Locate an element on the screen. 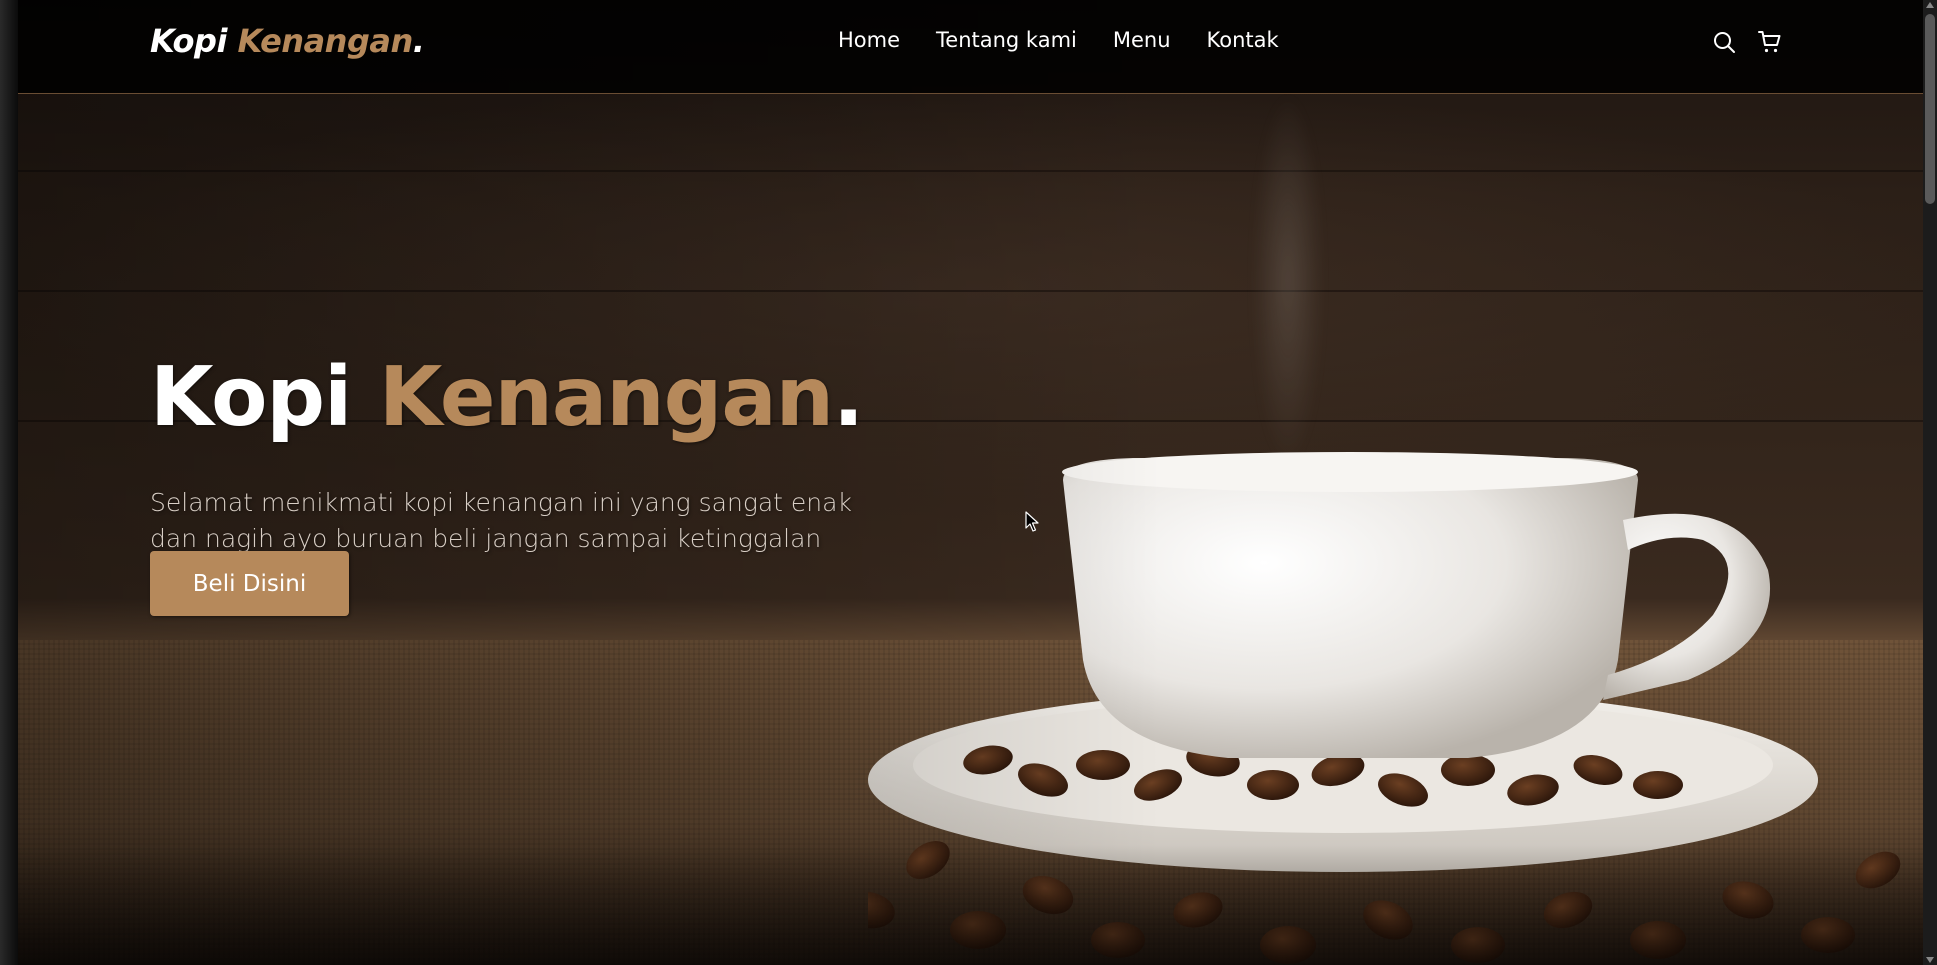 This screenshot has width=1937, height=965. shopping-cart-icon is located at coordinates (1770, 42).